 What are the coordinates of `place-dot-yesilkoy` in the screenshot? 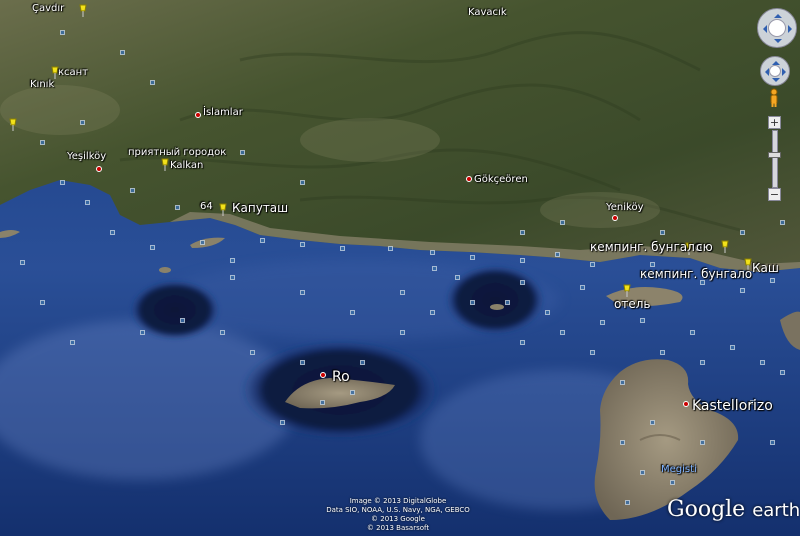 It's located at (99, 169).